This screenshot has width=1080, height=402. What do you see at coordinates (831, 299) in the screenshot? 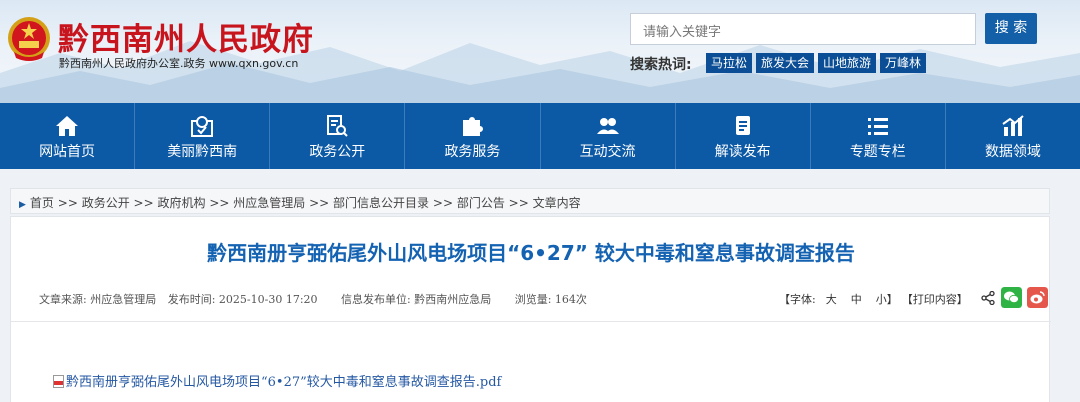
I see `font-size-large-button: 大` at bounding box center [831, 299].